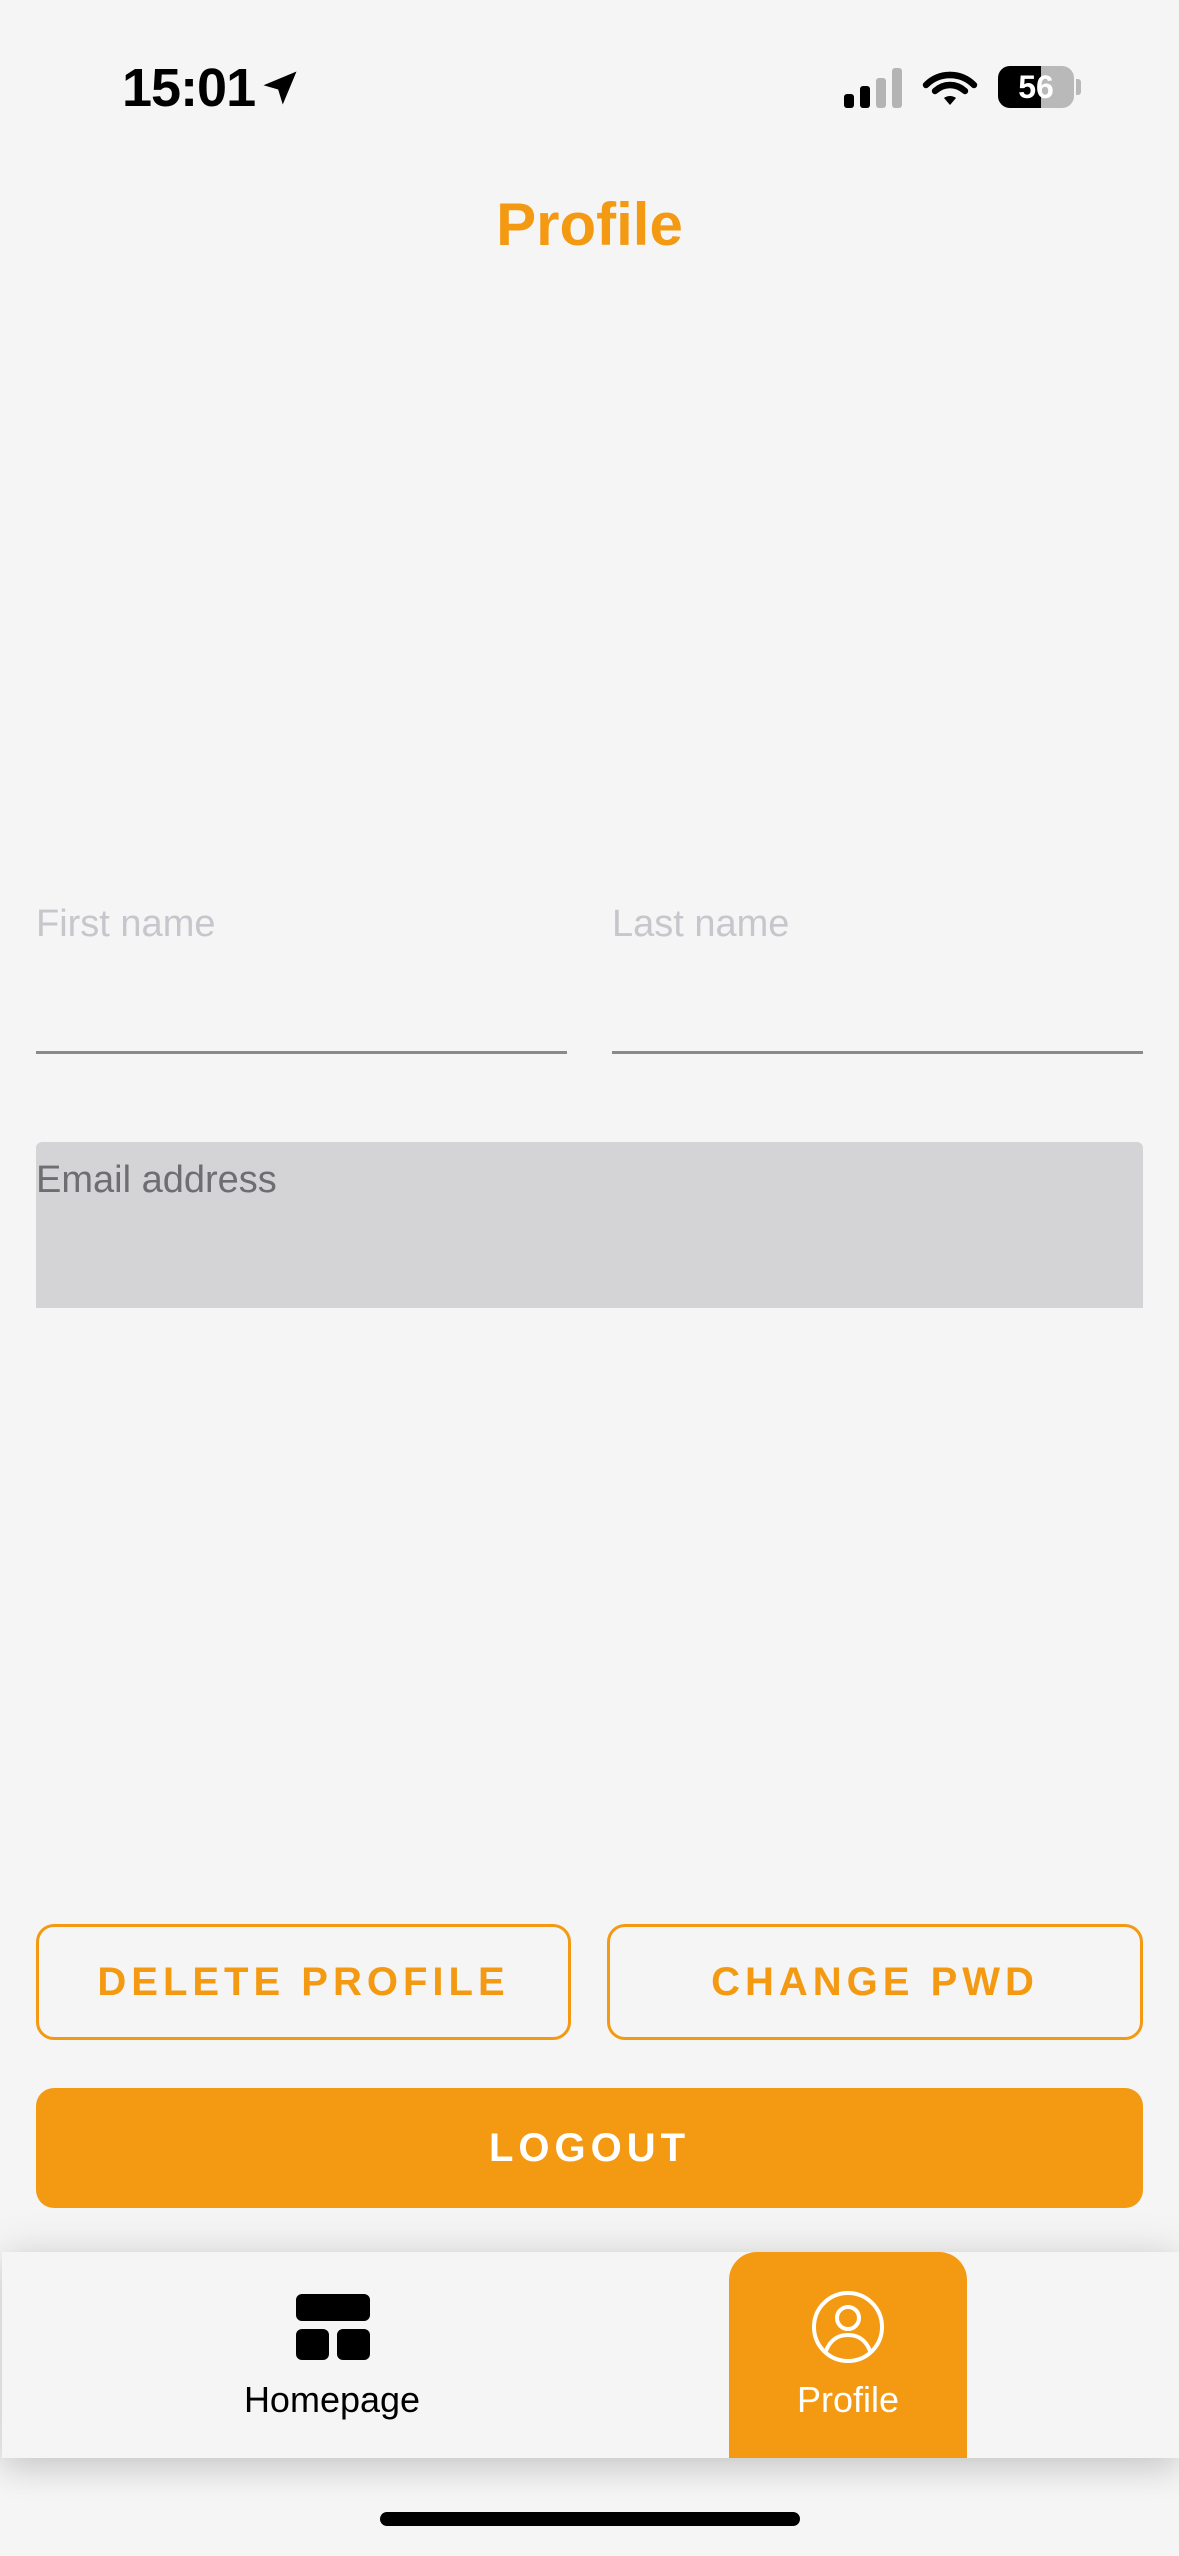 Image resolution: width=1179 pixels, height=2556 pixels. What do you see at coordinates (301, 1052) in the screenshot?
I see `first-name-underline` at bounding box center [301, 1052].